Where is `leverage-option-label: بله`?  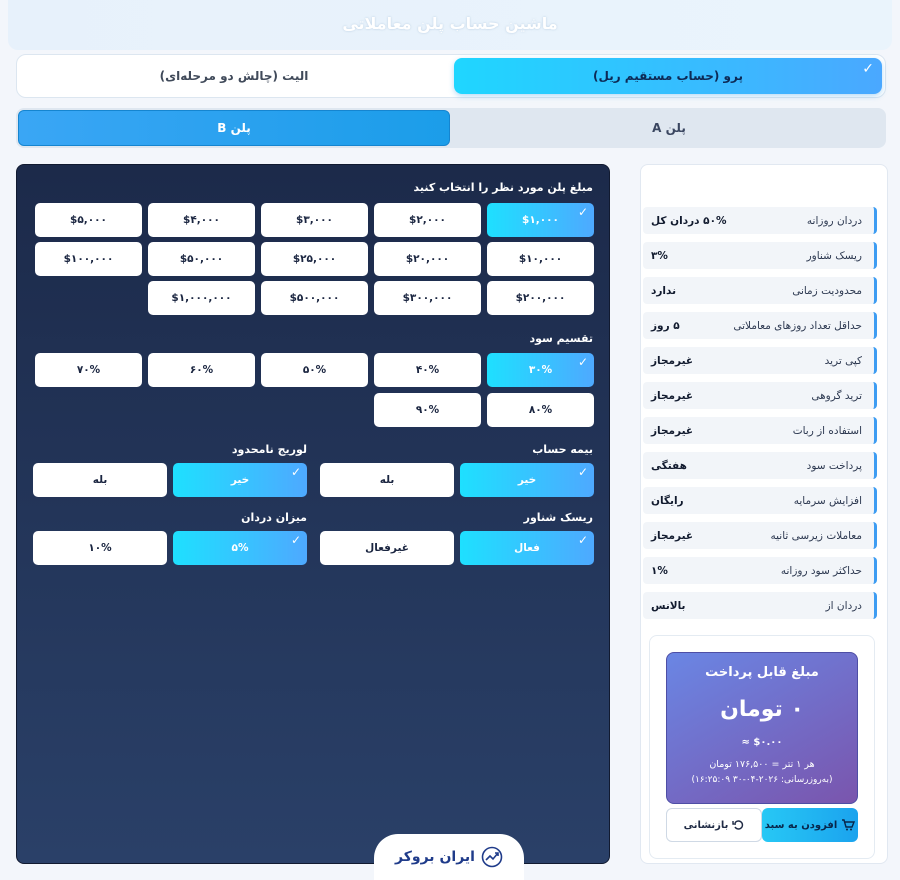 leverage-option-label: بله is located at coordinates (100, 480).